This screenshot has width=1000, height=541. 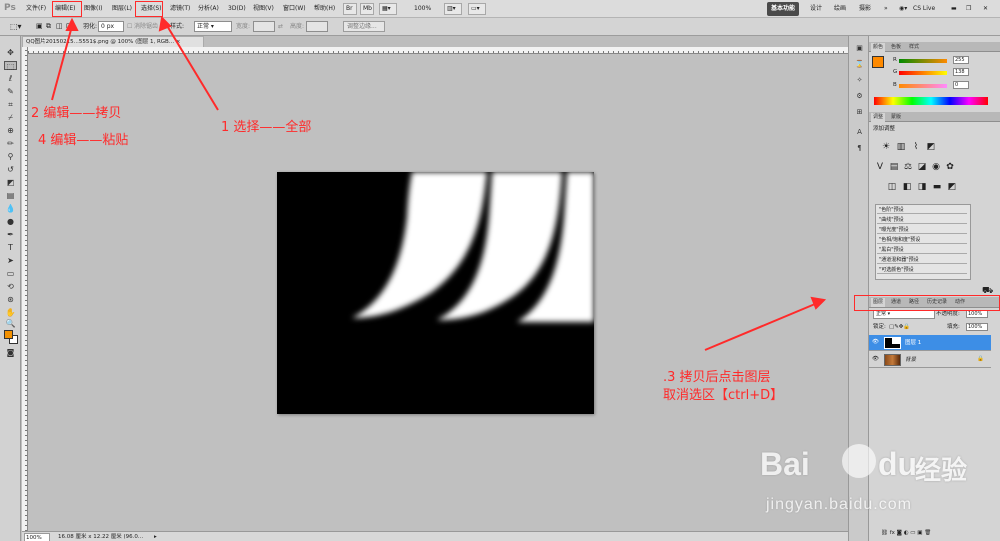 What do you see at coordinates (62, 63) in the screenshot?
I see `arrow-to-edit-menu` at bounding box center [62, 63].